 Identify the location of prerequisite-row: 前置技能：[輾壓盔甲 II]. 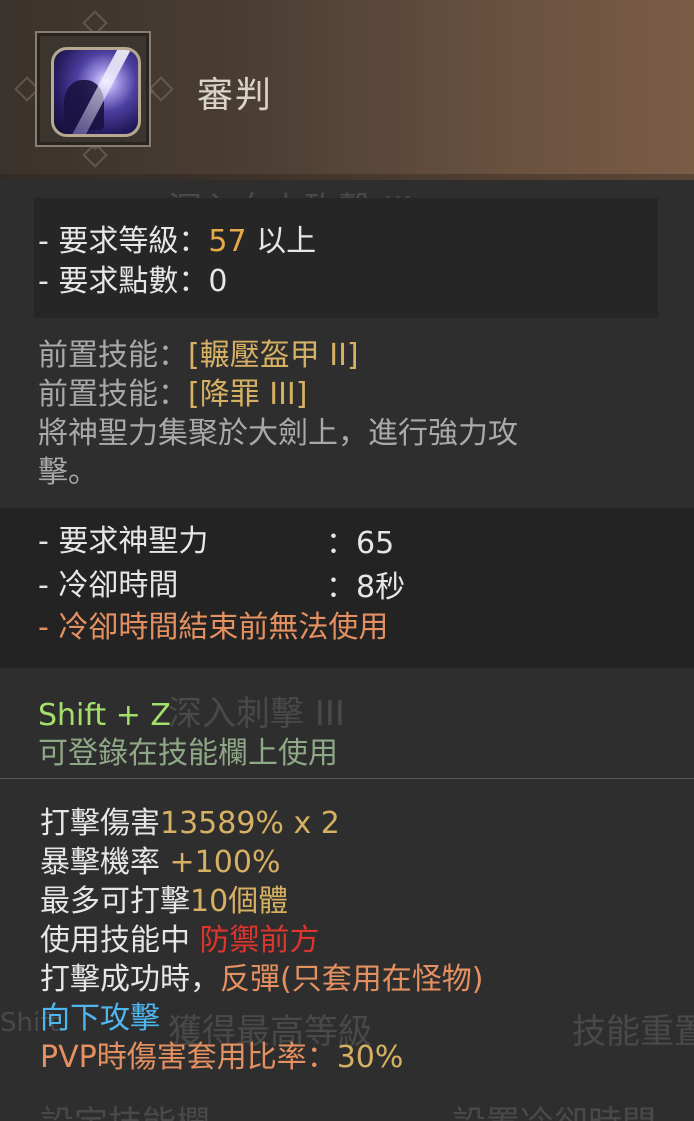
(198, 356).